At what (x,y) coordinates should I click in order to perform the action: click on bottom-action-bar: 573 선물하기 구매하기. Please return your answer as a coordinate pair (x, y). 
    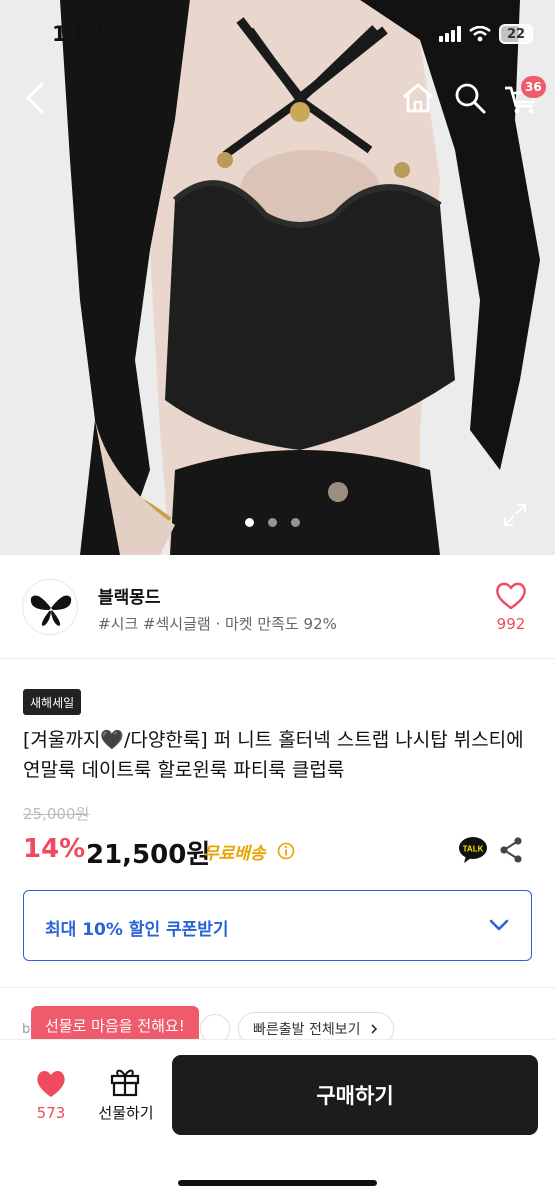
    Looking at the image, I should click on (277, 1120).